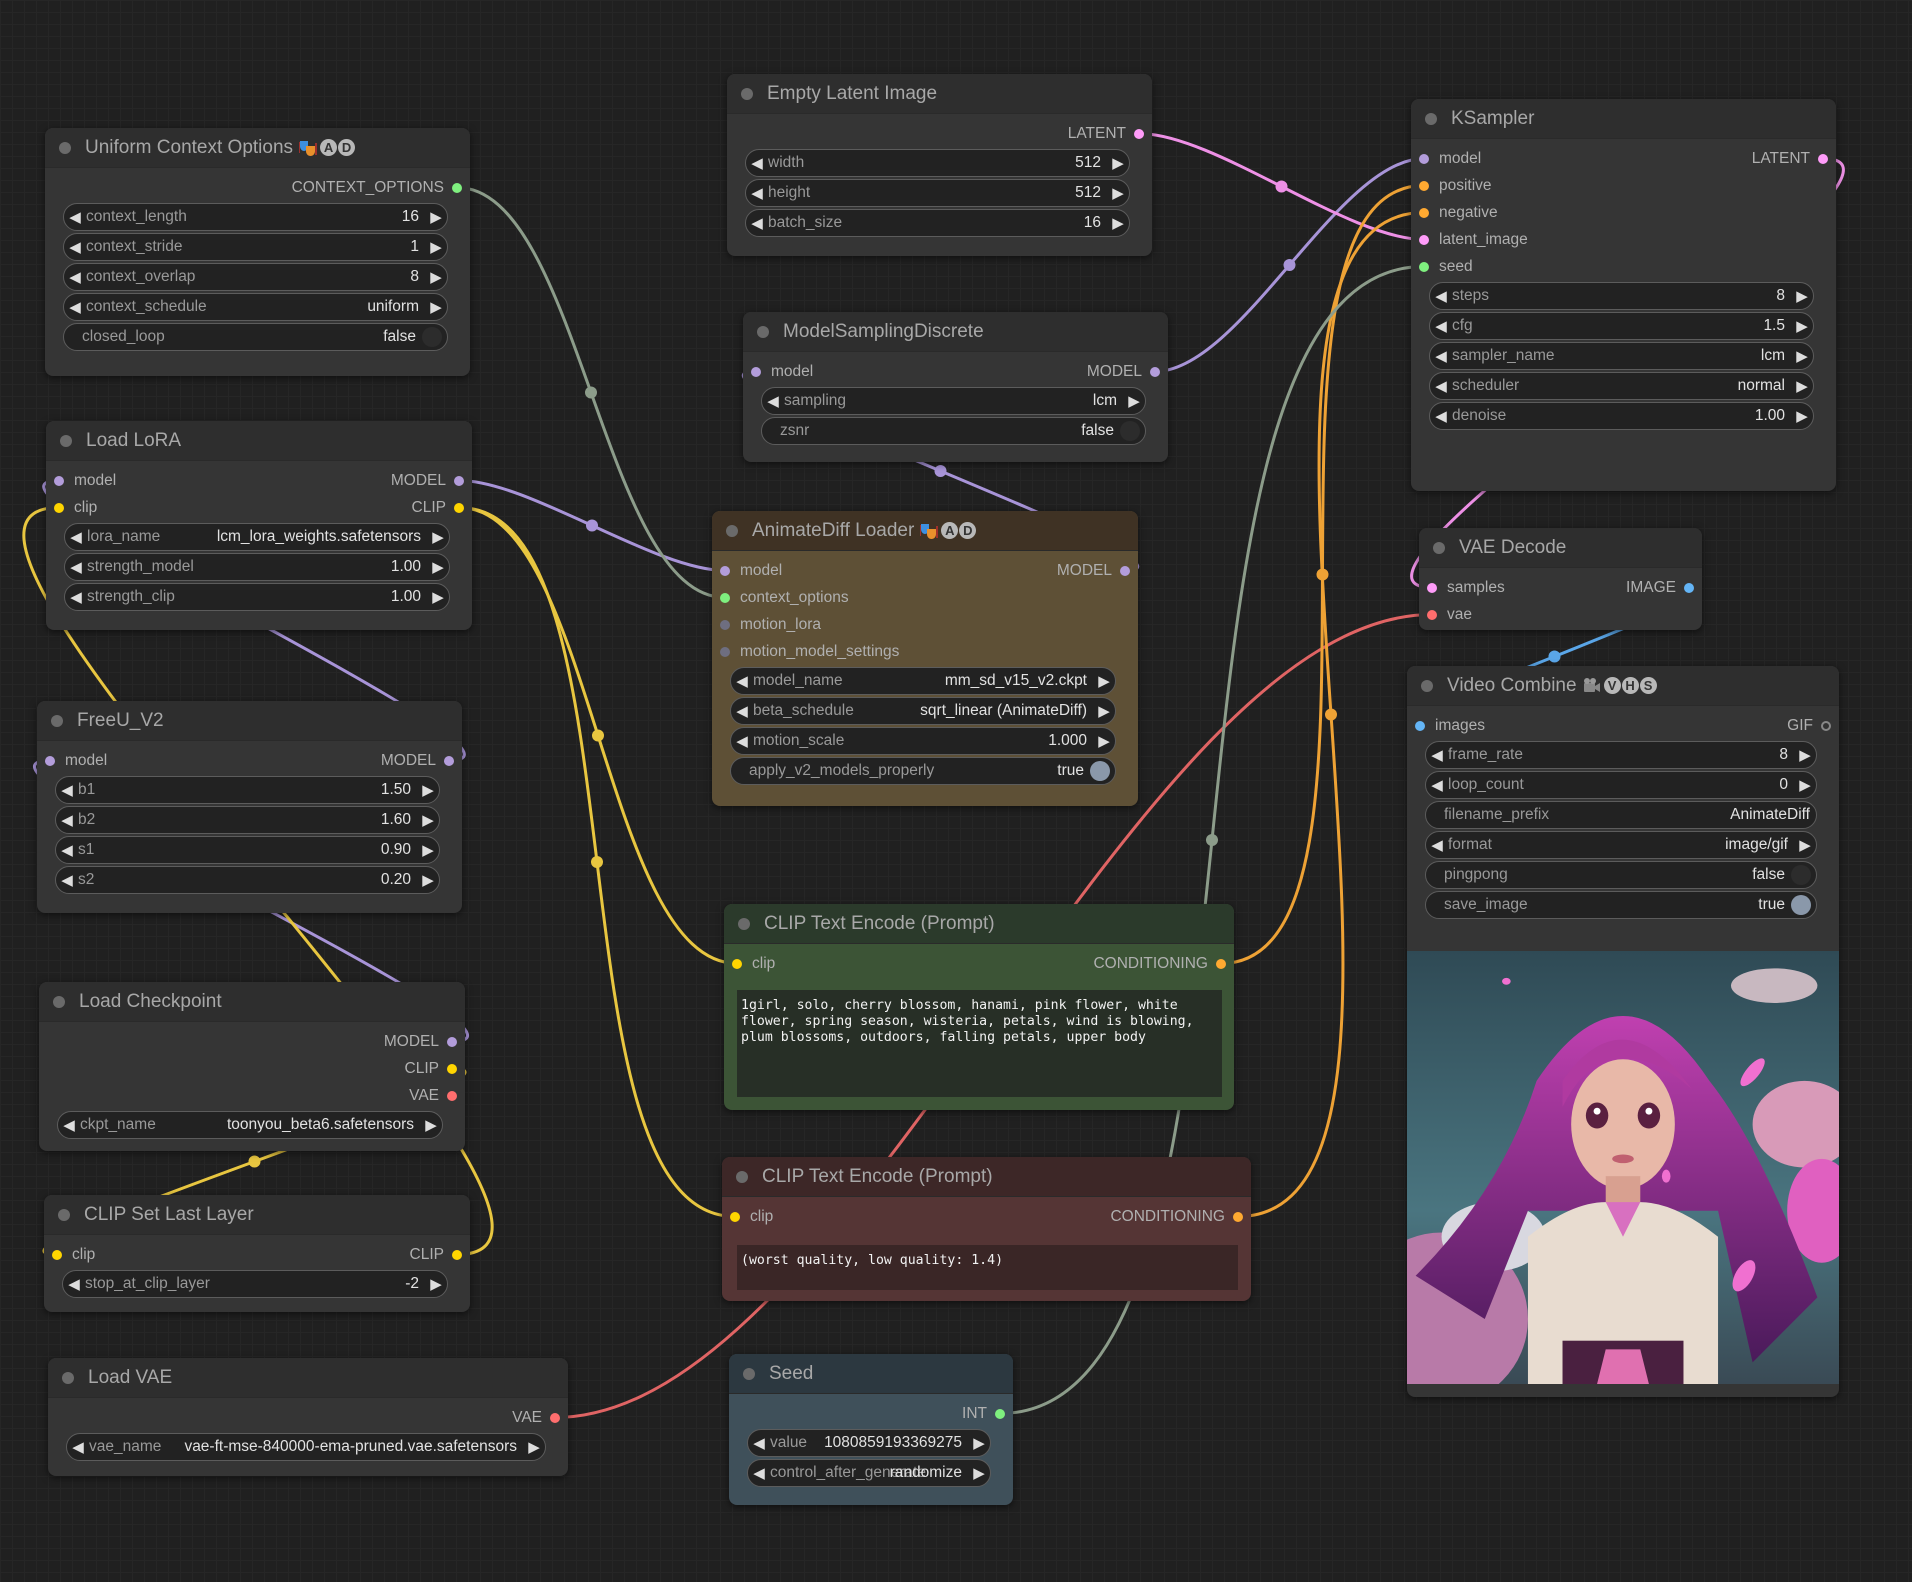 Image resolution: width=1912 pixels, height=1582 pixels. Describe the element at coordinates (1790, 158) in the screenshot. I see `output-slot-latent: LATENT` at that location.